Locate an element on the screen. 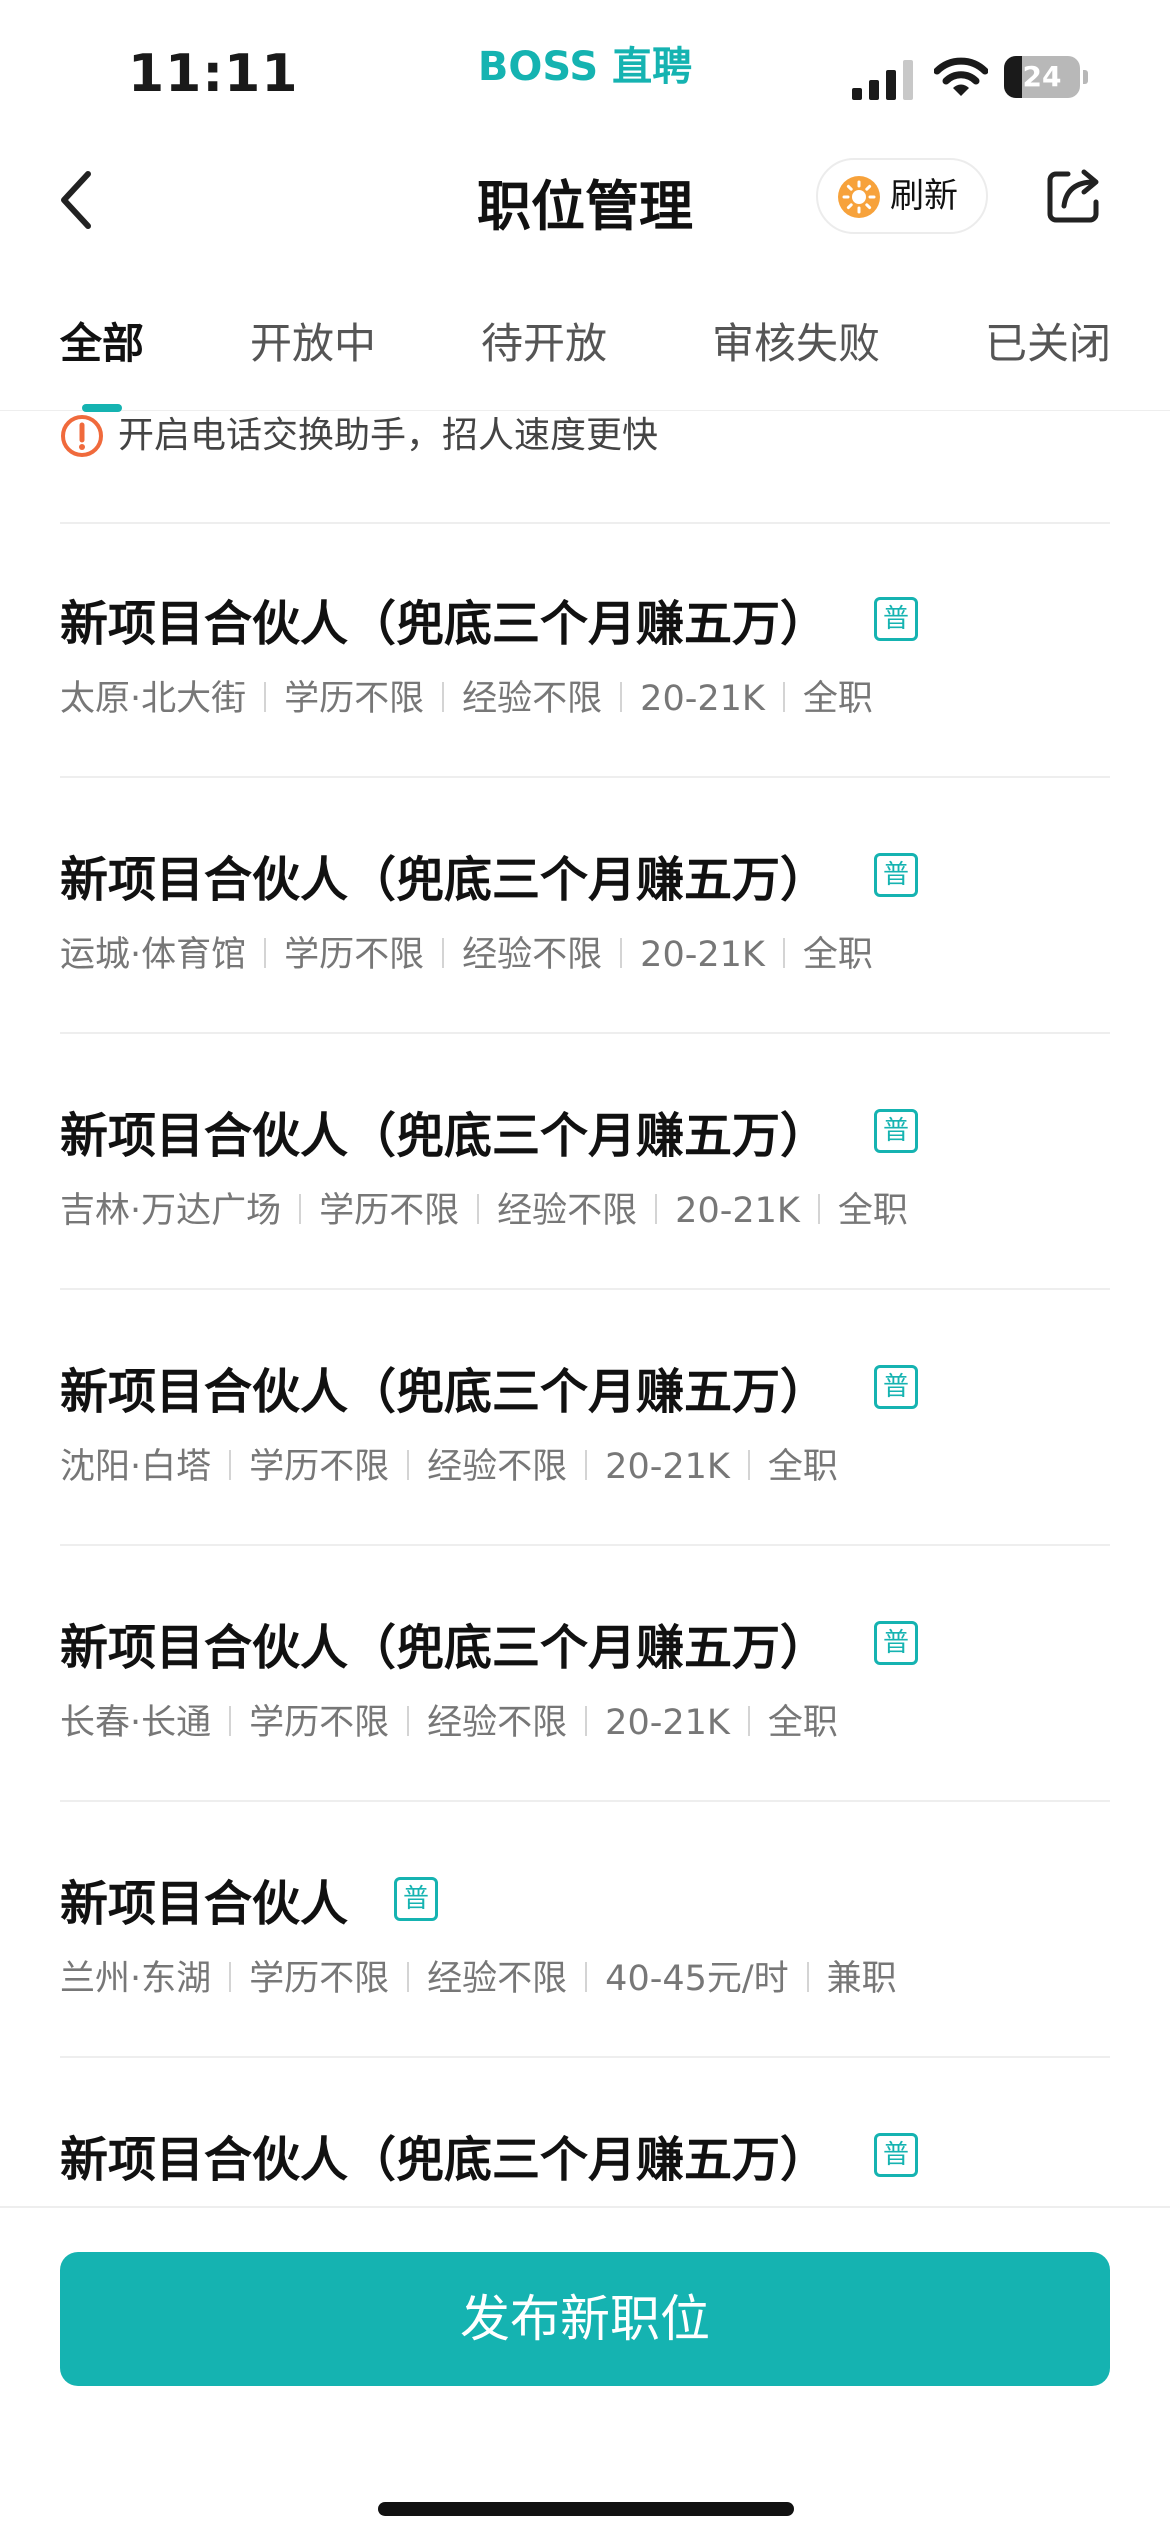  status-bar: 11:11 BOSS 直聘 24 is located at coordinates (585, 70).